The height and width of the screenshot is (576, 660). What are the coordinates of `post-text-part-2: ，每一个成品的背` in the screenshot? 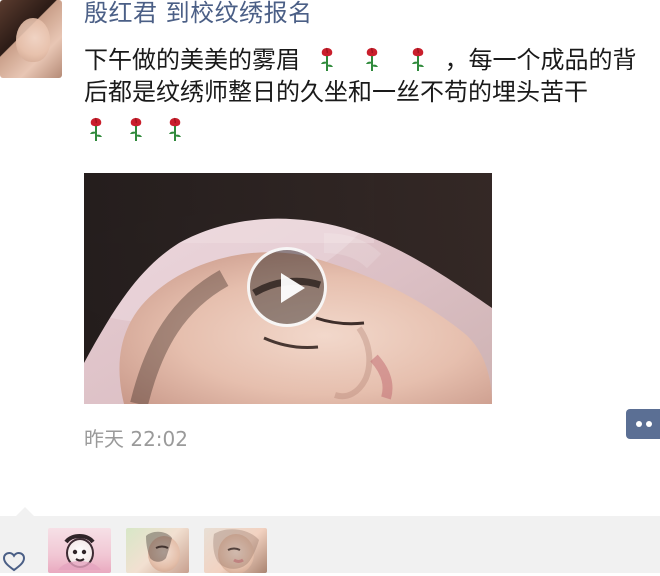 It's located at (540, 60).